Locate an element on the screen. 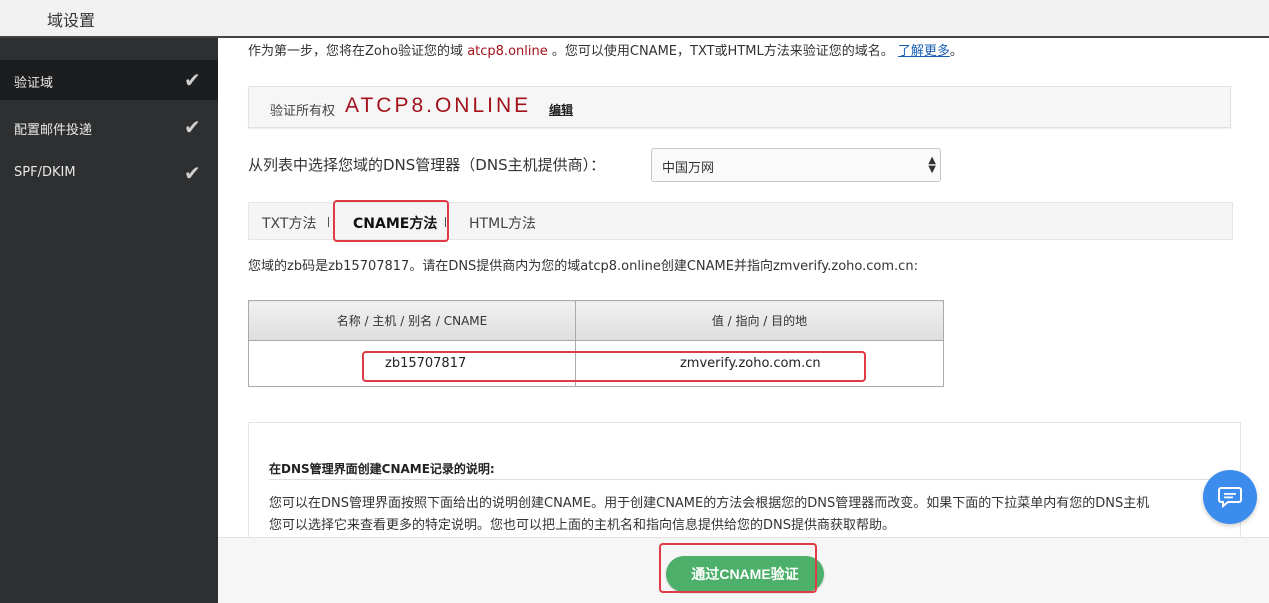 The width and height of the screenshot is (1269, 603). column-header-name: 名称 / 主机 / 别名 / CNAME is located at coordinates (412, 320).